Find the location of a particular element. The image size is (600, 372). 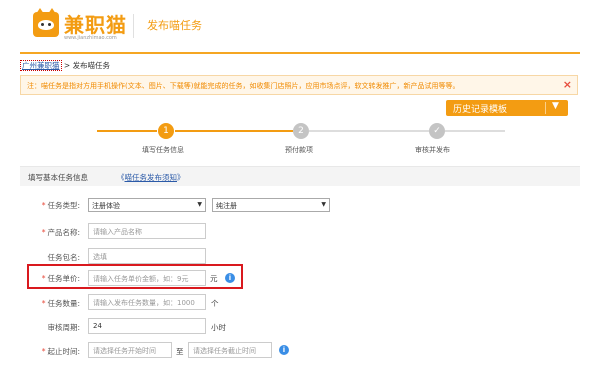

step-1-label: 填写任务信息 is located at coordinates (163, 150).